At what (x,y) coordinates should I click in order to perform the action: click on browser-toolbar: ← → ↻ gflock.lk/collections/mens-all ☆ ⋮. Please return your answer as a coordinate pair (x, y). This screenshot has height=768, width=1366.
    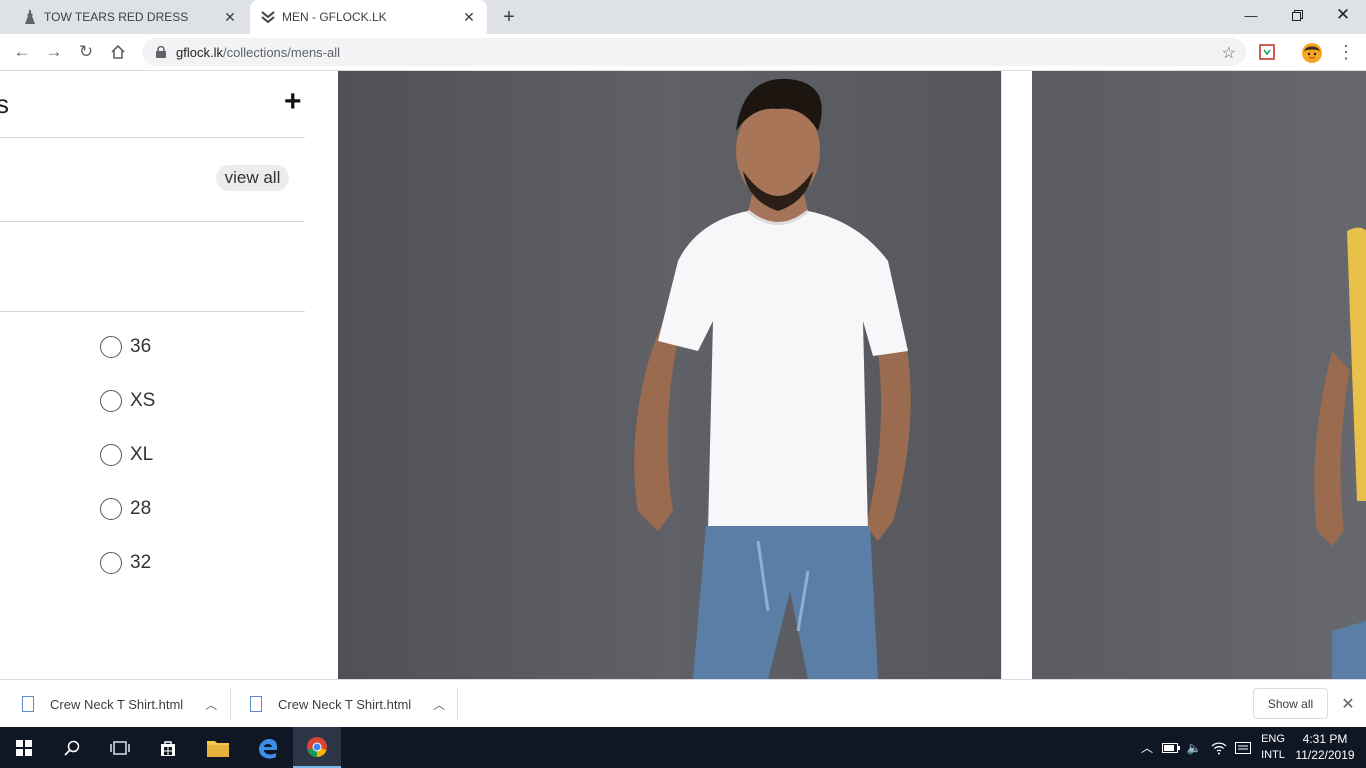
    Looking at the image, I should click on (683, 52).